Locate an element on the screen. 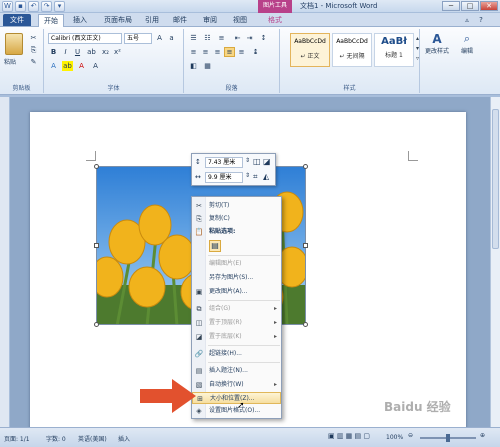 This screenshot has height=447, width=500. style-heading-1: AaBł 标题 1 is located at coordinates (394, 50).